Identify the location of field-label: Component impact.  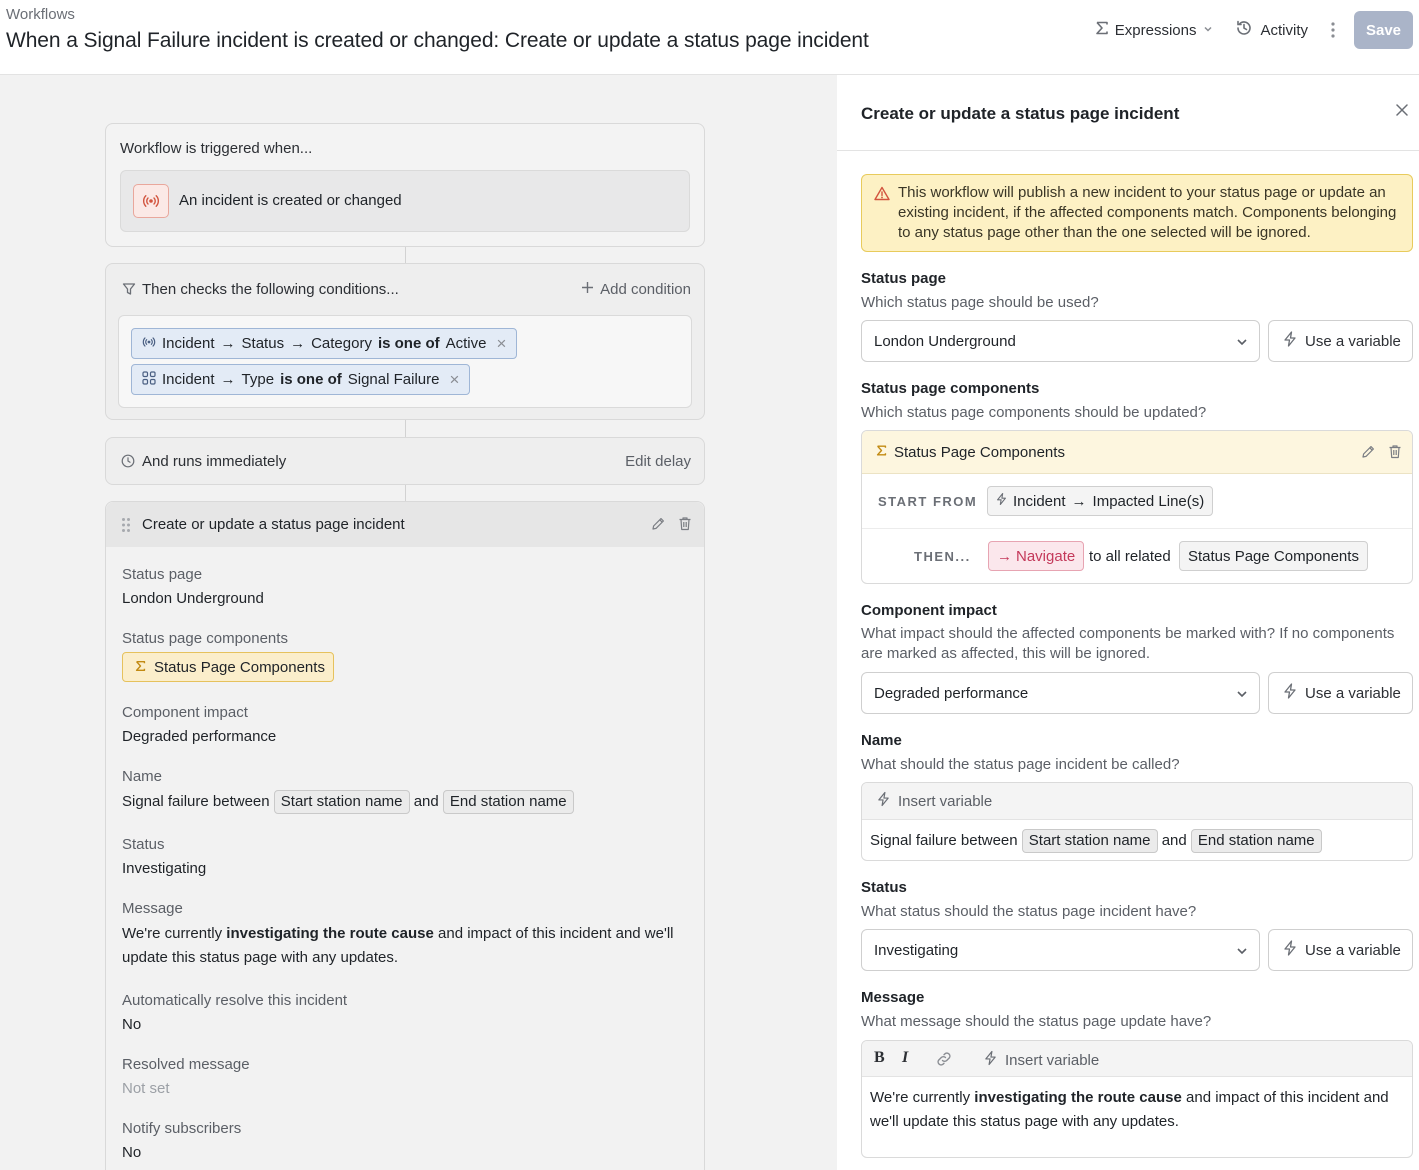
(185, 712).